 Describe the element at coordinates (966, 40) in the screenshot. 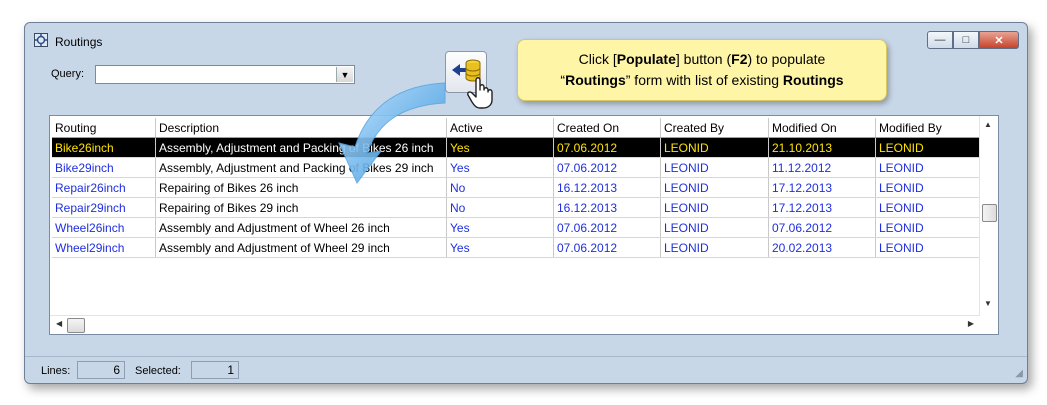

I see `maximize-button: □` at that location.